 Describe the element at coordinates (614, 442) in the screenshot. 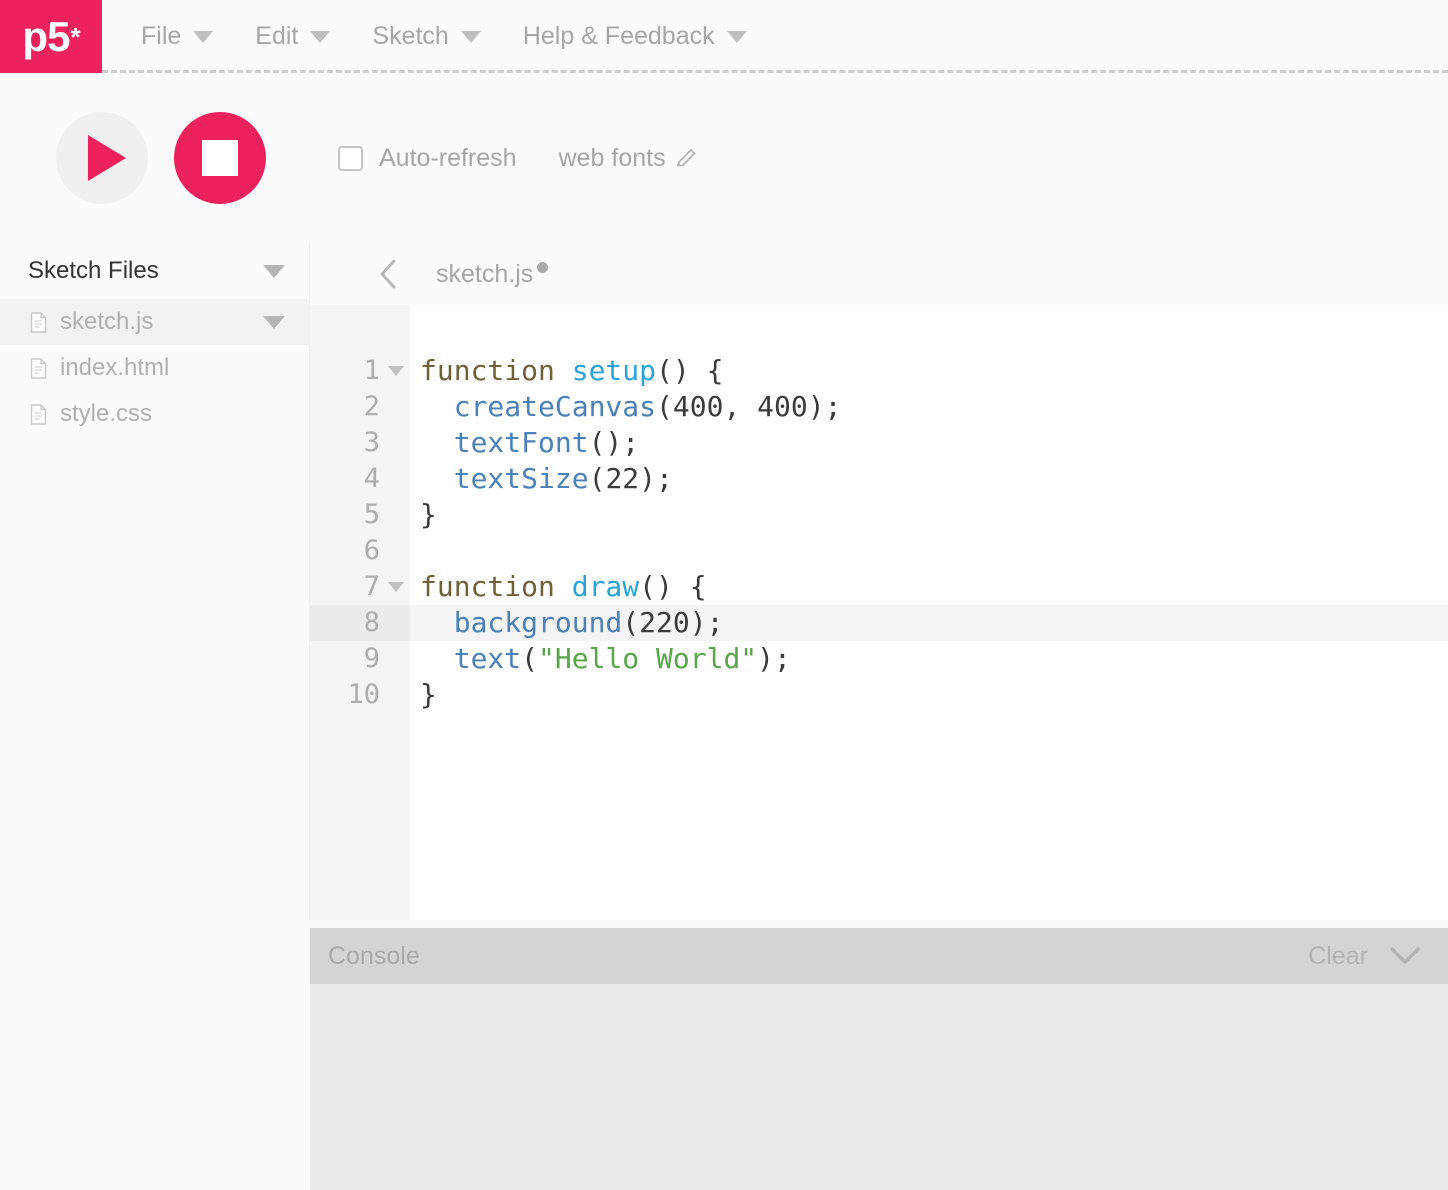

I see `code-token: ();` at that location.